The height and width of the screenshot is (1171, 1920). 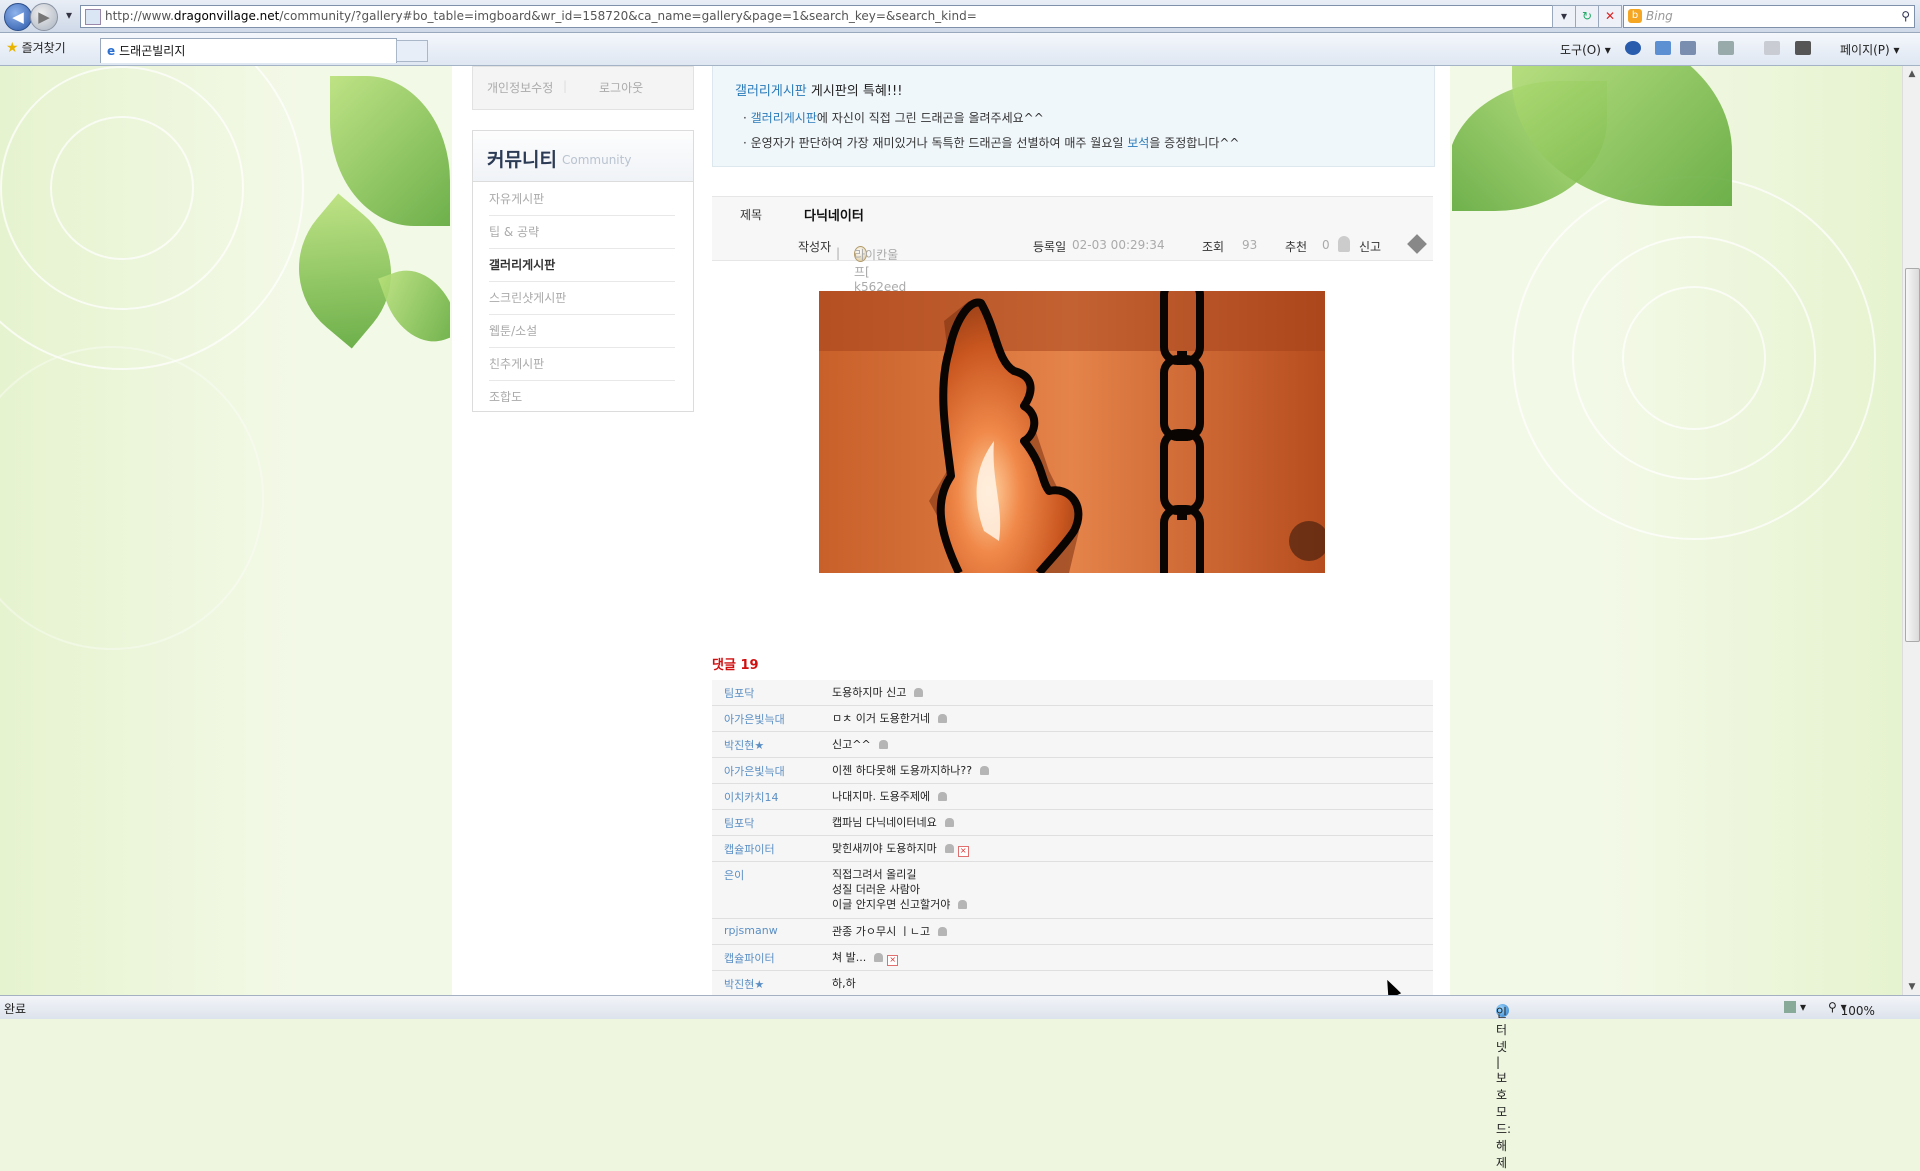 What do you see at coordinates (36, 47) in the screenshot?
I see `favorites-button: ★ 즐겨찾기` at bounding box center [36, 47].